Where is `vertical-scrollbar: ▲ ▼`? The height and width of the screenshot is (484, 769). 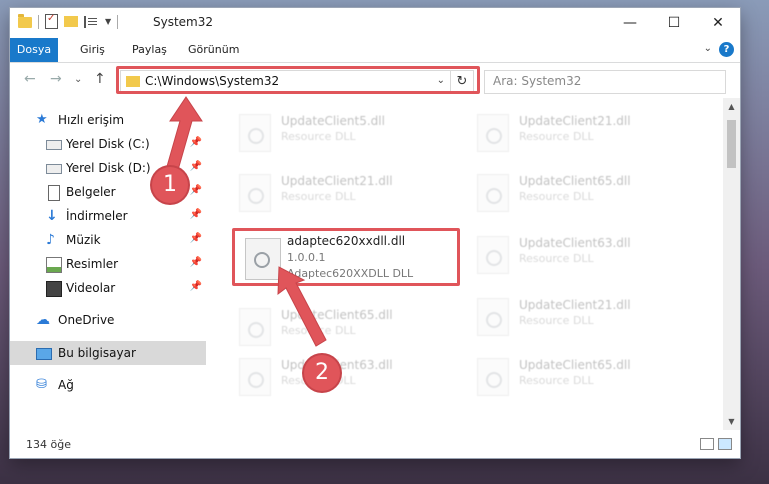 vertical-scrollbar: ▲ ▼ is located at coordinates (731, 264).